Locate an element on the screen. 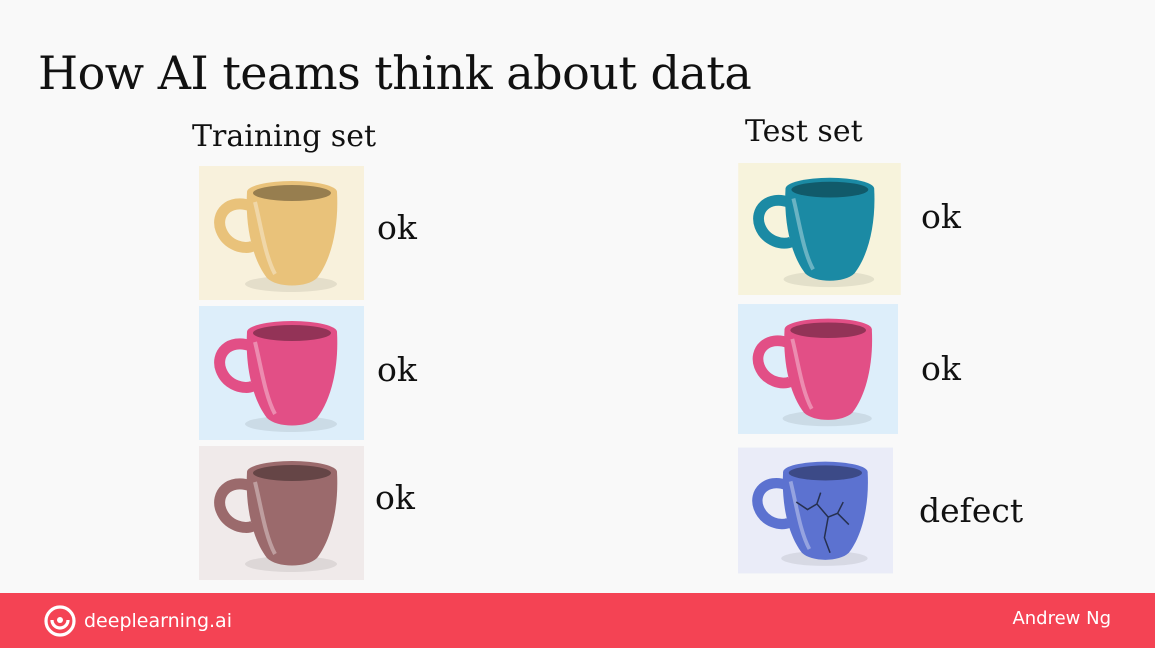  author-name: Andrew Ng is located at coordinates (1061, 618).